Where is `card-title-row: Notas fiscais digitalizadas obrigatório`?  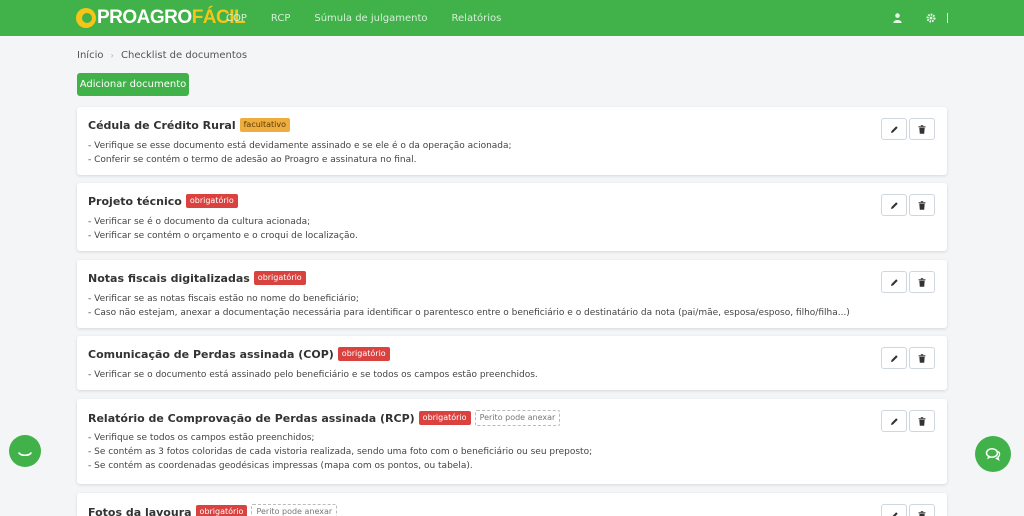 card-title-row: Notas fiscais digitalizadas obrigatório is located at coordinates (199, 278).